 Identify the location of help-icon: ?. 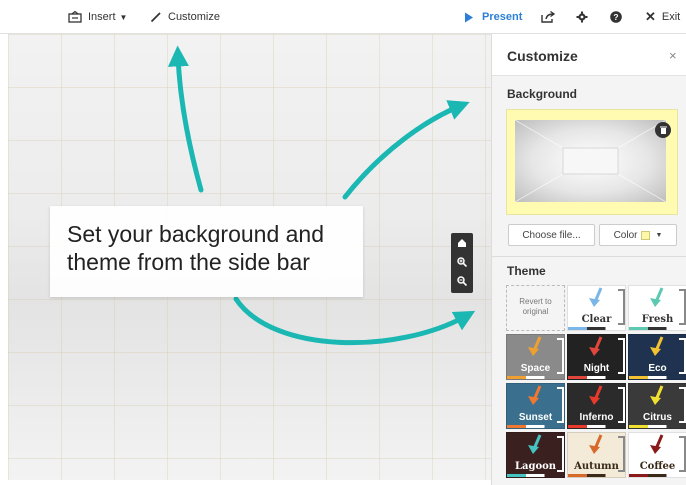
(616, 17).